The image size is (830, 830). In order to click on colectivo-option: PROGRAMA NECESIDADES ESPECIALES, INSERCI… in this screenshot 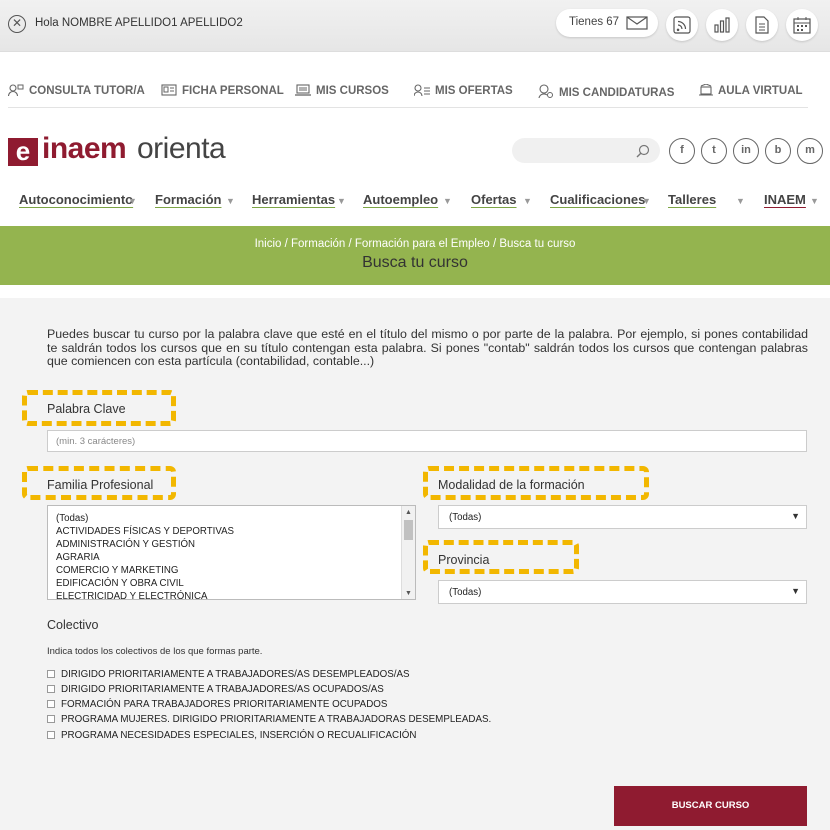, I will do `click(232, 735)`.